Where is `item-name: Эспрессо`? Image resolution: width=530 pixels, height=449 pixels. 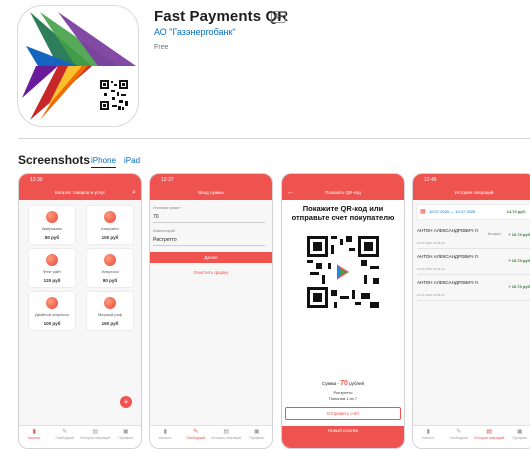 item-name: Эспрессо is located at coordinates (110, 271).